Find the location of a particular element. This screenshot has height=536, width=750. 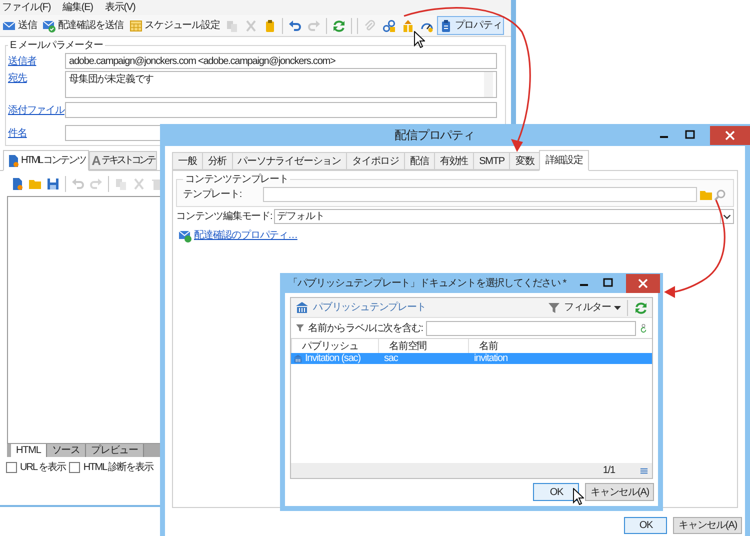

caret-icon is located at coordinates (617, 307).